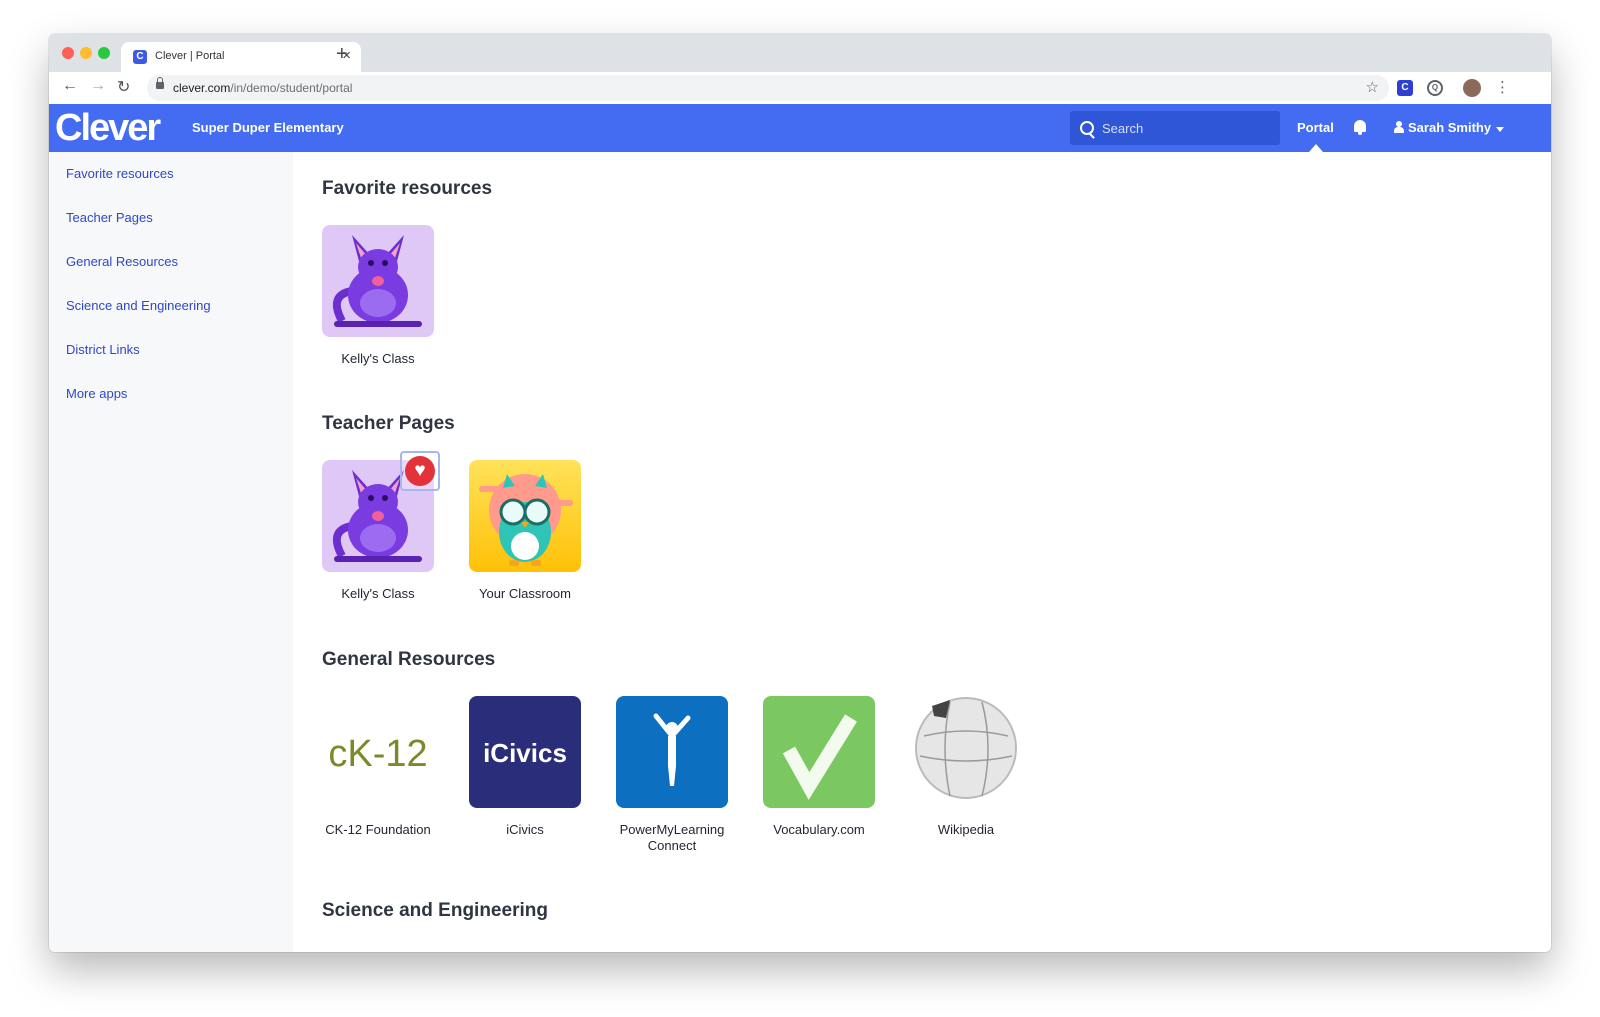 The height and width of the screenshot is (1017, 1600). Describe the element at coordinates (1449, 127) in the screenshot. I see `user-menu: Sarah Smithy` at that location.